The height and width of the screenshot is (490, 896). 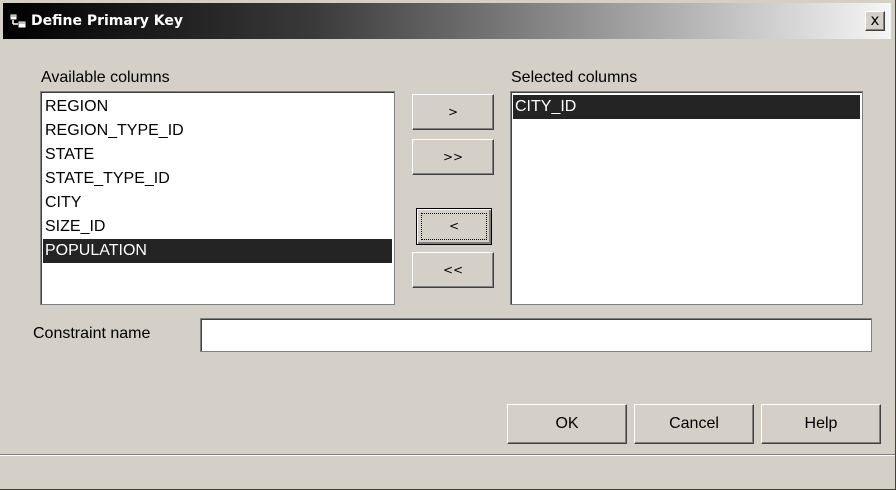 I want to click on ok-button: OK, so click(x=567, y=424).